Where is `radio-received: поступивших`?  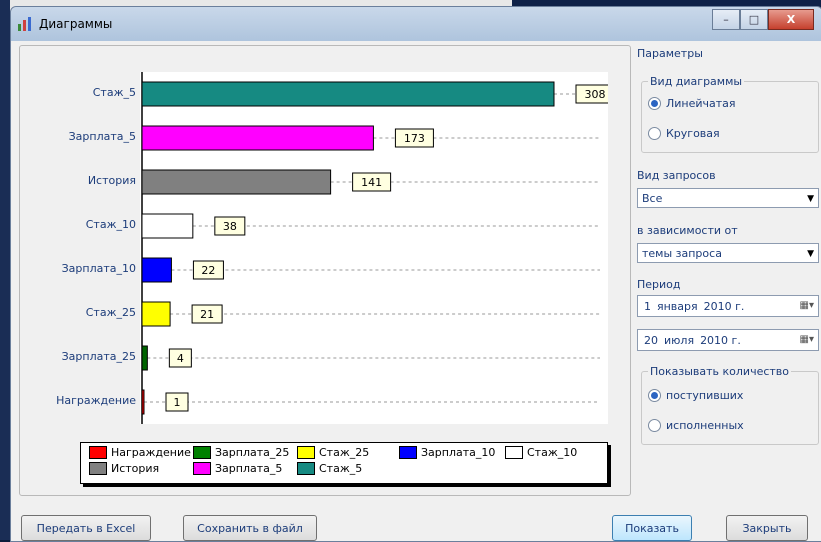 radio-received: поступивших is located at coordinates (695, 395).